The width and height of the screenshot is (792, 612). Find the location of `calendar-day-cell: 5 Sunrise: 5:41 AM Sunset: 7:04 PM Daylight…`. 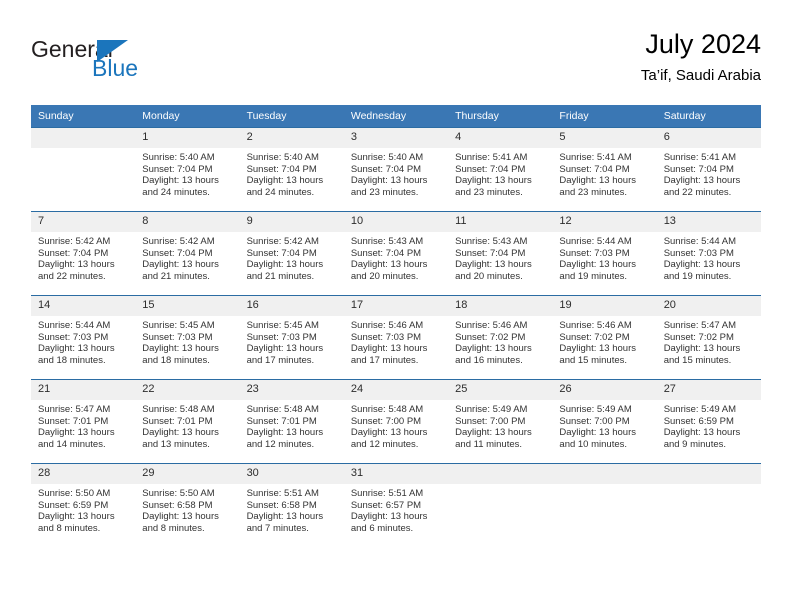

calendar-day-cell: 5 Sunrise: 5:41 AM Sunset: 7:04 PM Daylight… is located at coordinates (604, 169).